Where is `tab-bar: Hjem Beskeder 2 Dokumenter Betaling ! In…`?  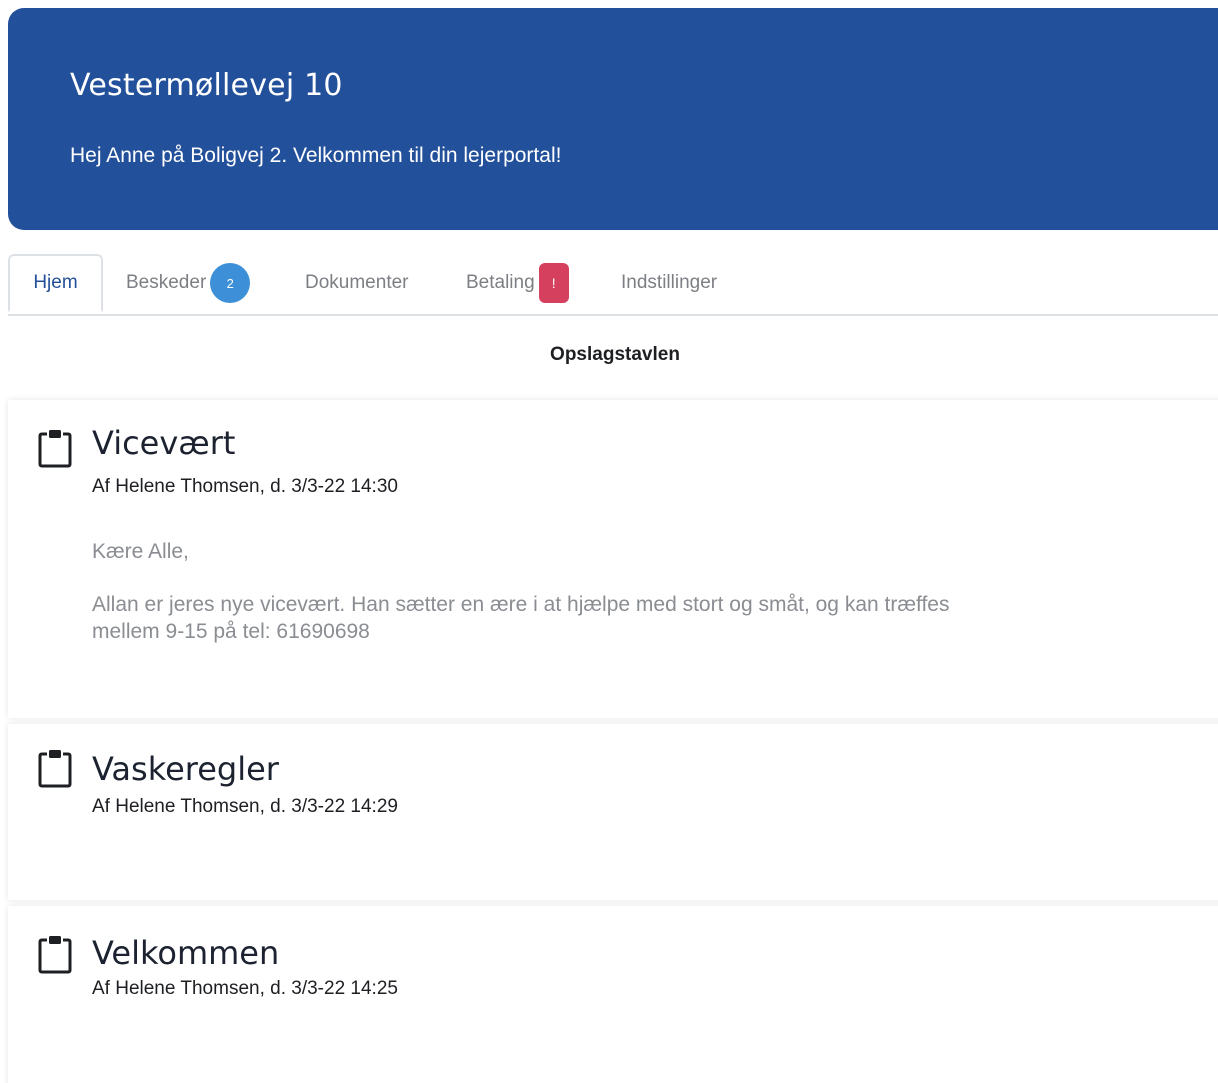
tab-bar: Hjem Beskeder 2 Dokumenter Betaling ! In… is located at coordinates (613, 285).